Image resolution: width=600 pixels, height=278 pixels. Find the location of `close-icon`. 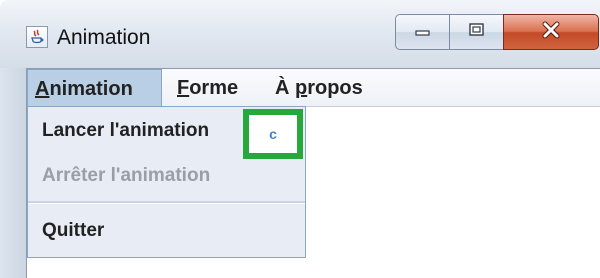

close-icon is located at coordinates (551, 32).